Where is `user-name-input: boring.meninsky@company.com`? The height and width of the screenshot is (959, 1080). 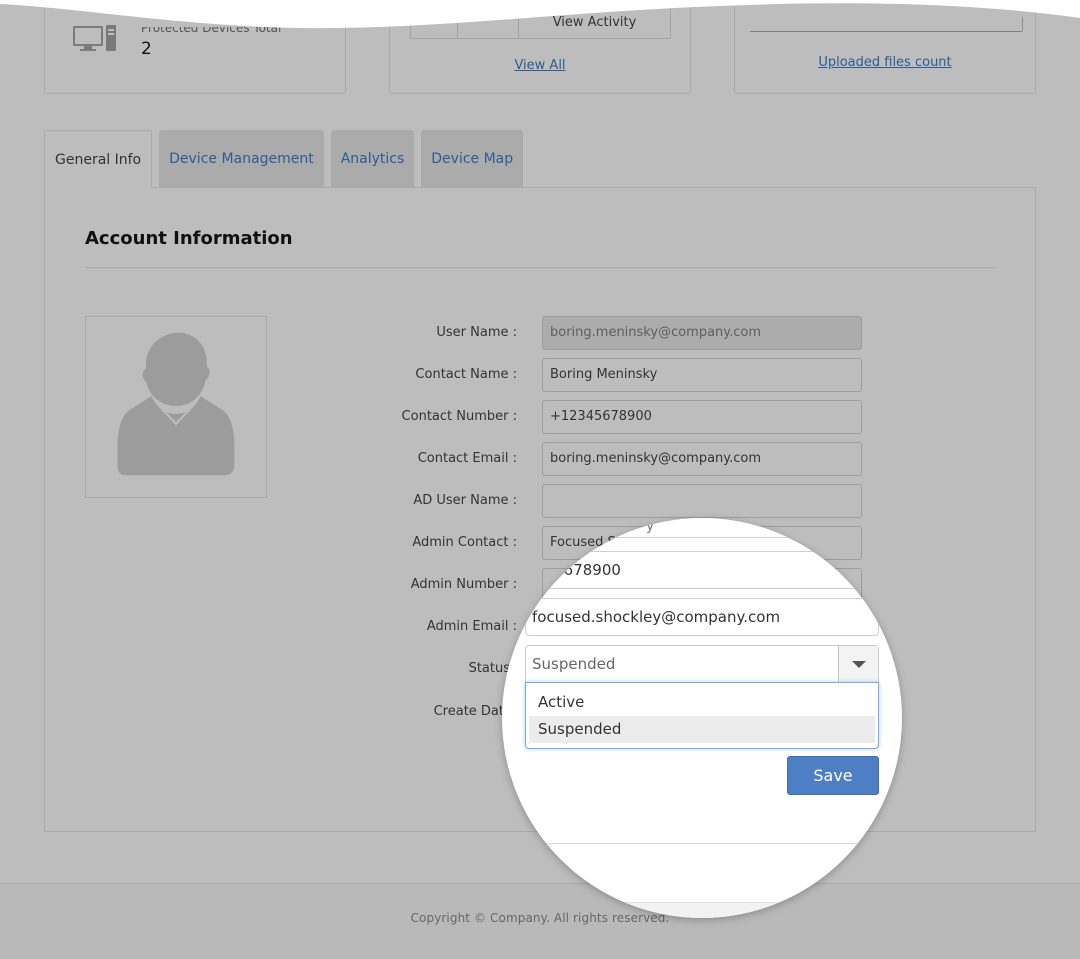 user-name-input: boring.meninsky@company.com is located at coordinates (702, 333).